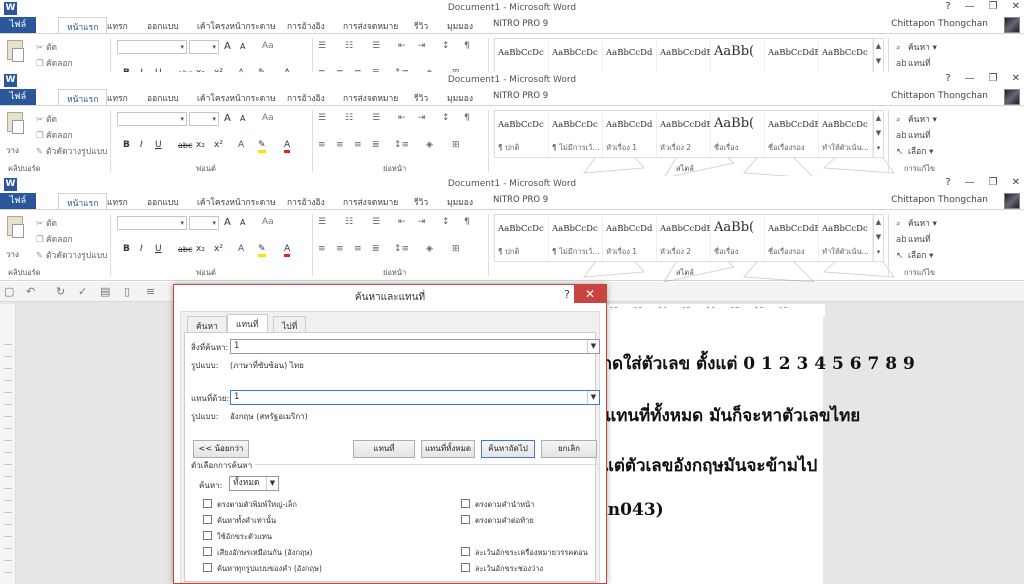 This screenshot has height=584, width=1024. What do you see at coordinates (152, 223) in the screenshot?
I see `font-name-box: ▾` at bounding box center [152, 223].